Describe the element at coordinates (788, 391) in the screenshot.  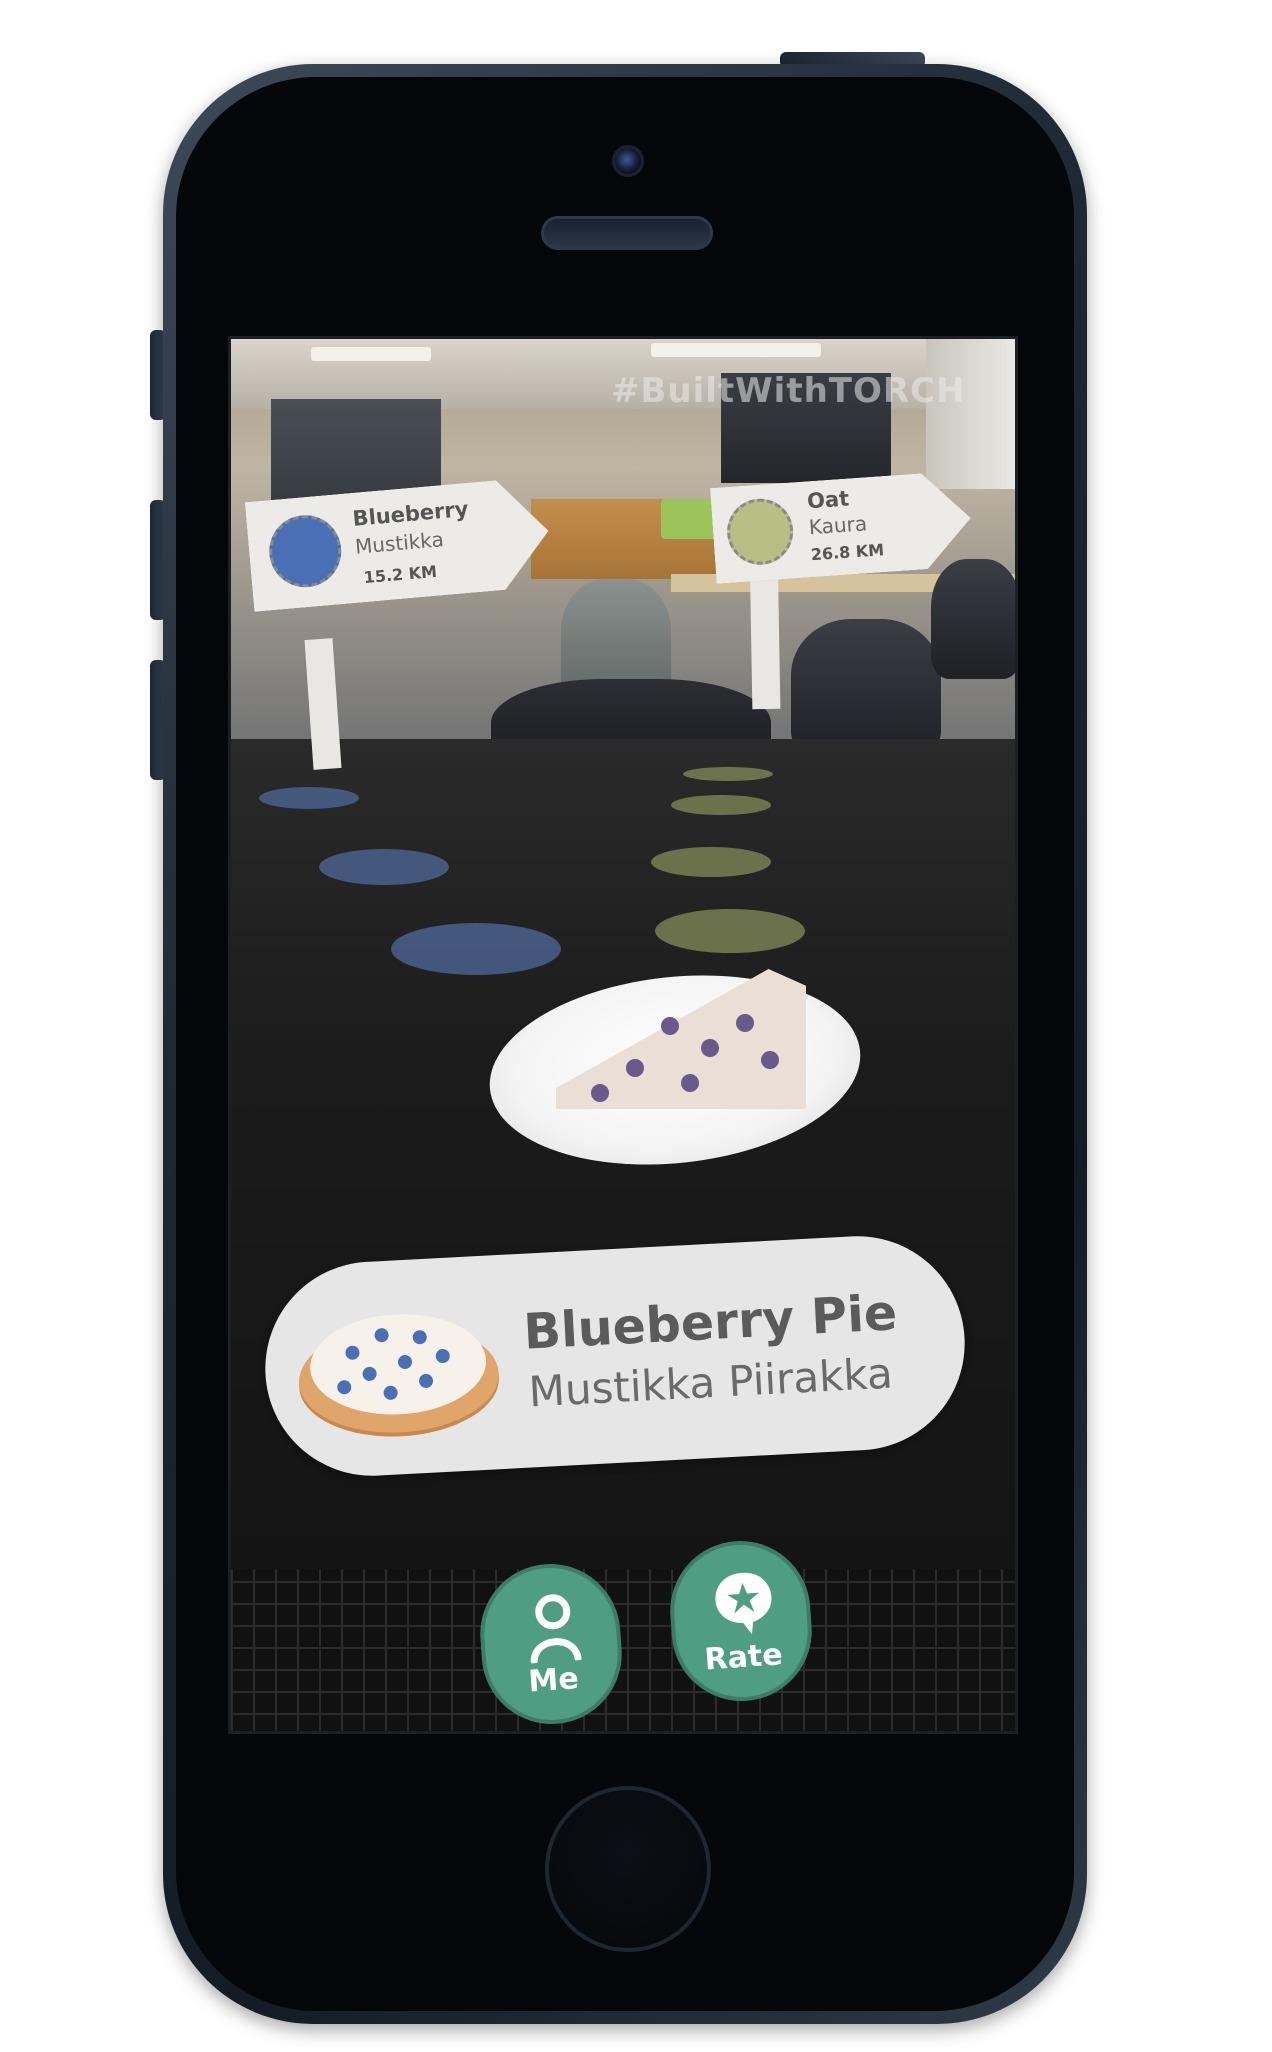
I see `watermark: #BuiltWithTORCH` at that location.